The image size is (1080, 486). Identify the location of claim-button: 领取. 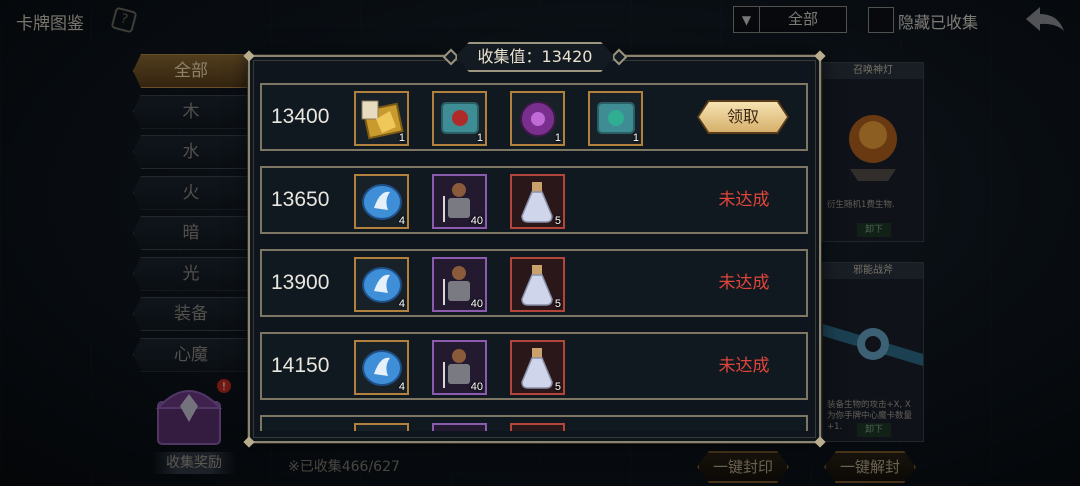
(743, 117).